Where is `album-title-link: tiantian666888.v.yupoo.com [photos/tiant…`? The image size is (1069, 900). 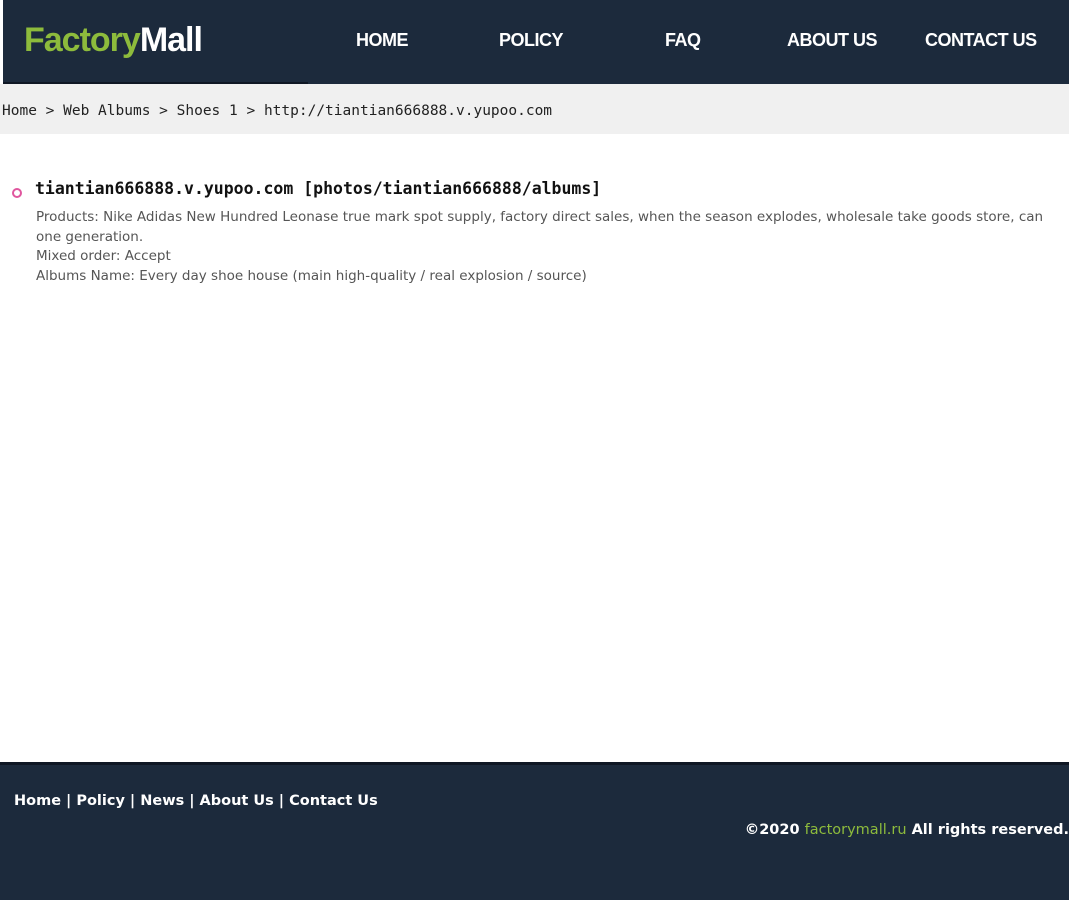
album-title-link: tiantian666888.v.yupoo.com [photos/tiant… is located at coordinates (318, 189).